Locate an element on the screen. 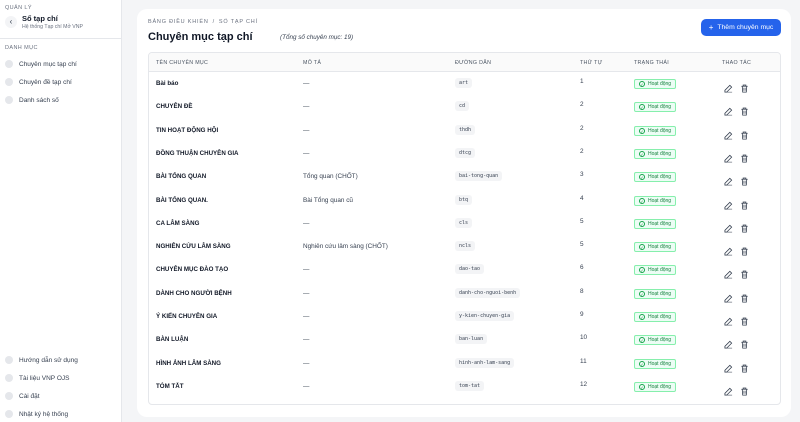 This screenshot has height=422, width=800. category-order: 9 is located at coordinates (582, 314).